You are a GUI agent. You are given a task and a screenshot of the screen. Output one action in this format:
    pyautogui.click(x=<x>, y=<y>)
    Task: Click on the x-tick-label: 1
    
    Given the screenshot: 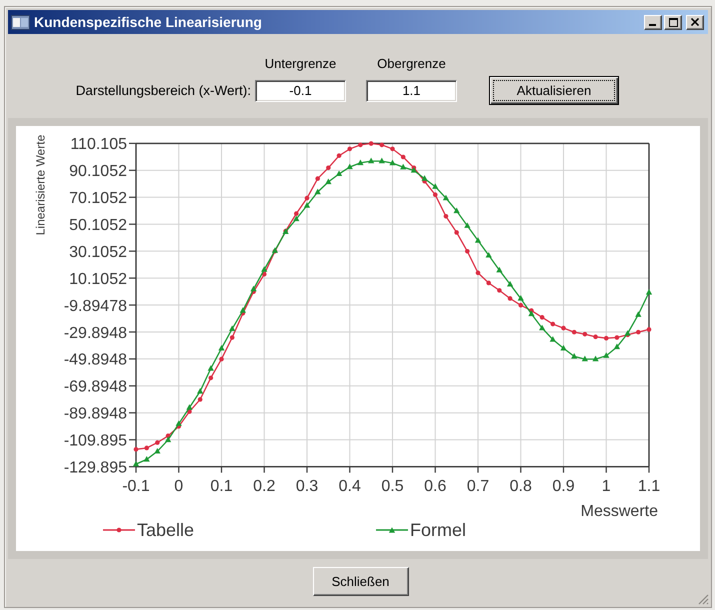 What is the action you would take?
    pyautogui.click(x=606, y=486)
    